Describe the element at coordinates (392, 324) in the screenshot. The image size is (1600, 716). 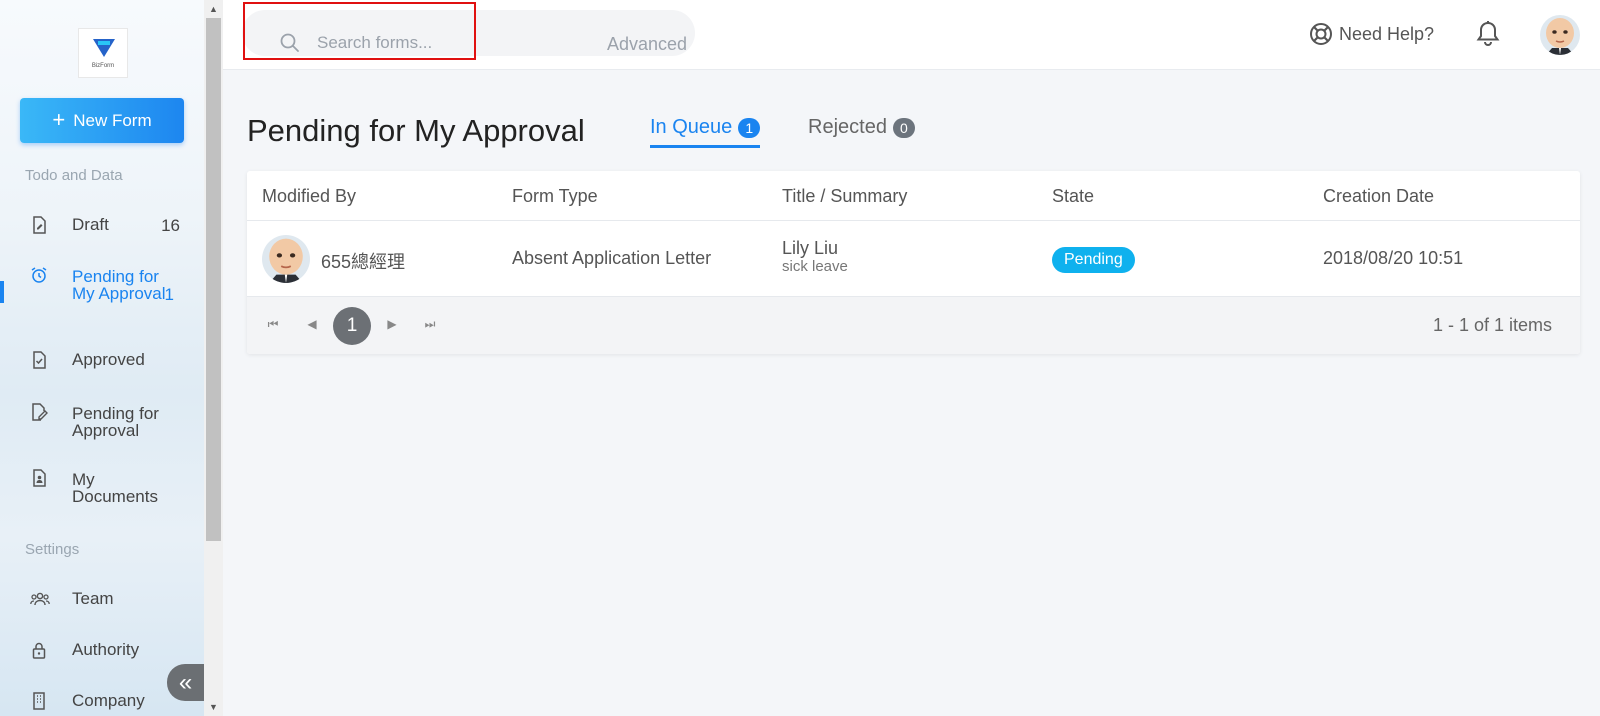
I see `next-page-icon: ▶` at that location.